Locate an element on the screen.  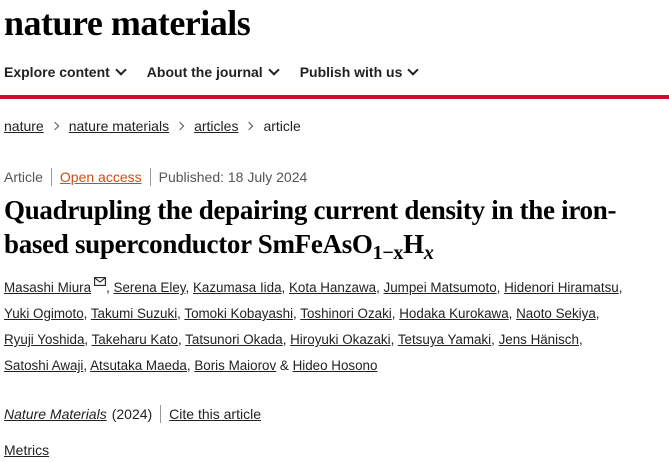
author-link: Takeharu Kato is located at coordinates (135, 339).